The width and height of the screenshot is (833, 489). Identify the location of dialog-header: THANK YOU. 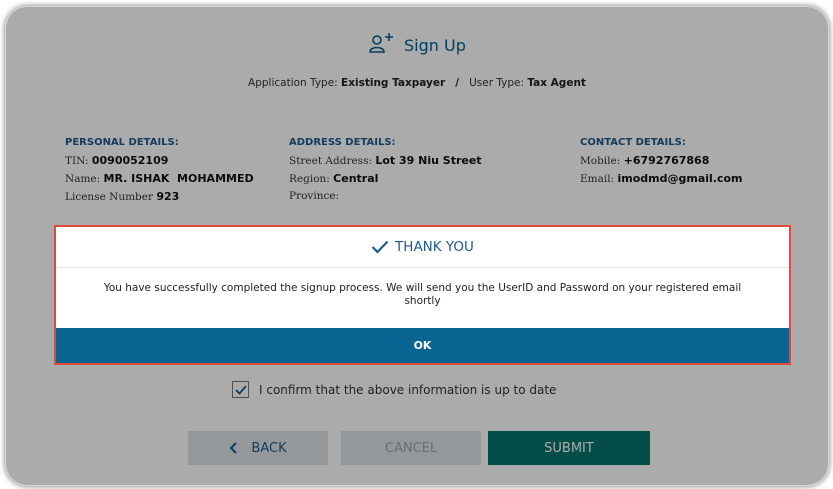
(422, 247).